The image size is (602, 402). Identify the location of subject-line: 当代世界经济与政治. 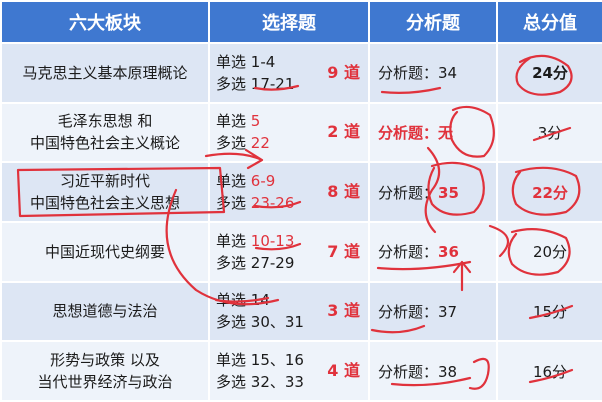
(105, 382).